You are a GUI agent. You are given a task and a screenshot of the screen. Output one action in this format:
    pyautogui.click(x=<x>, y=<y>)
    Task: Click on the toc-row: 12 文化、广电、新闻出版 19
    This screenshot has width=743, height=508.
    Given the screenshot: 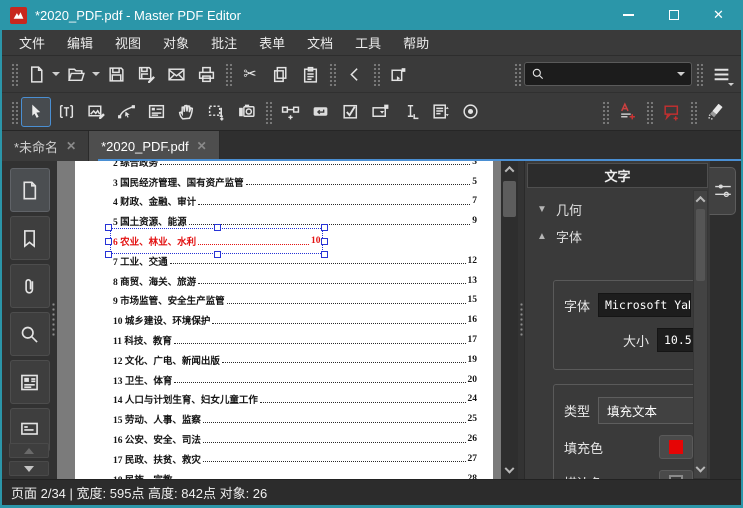 What is the action you would take?
    pyautogui.click(x=295, y=360)
    